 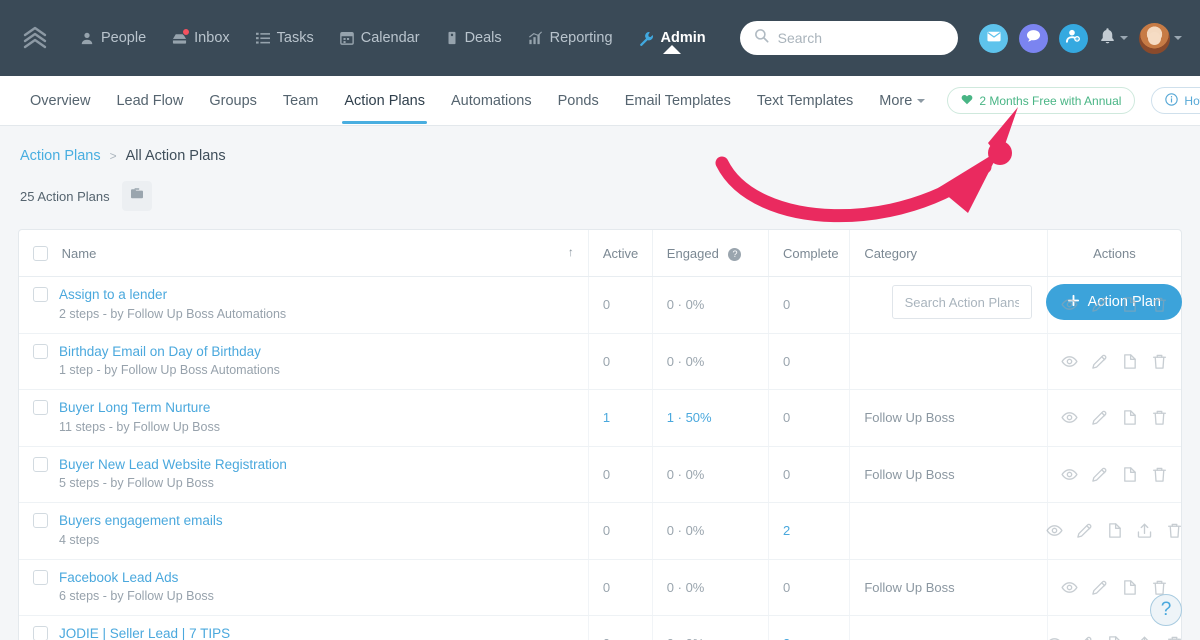 I want to click on nav-item-admin: Admin, so click(x=672, y=38).